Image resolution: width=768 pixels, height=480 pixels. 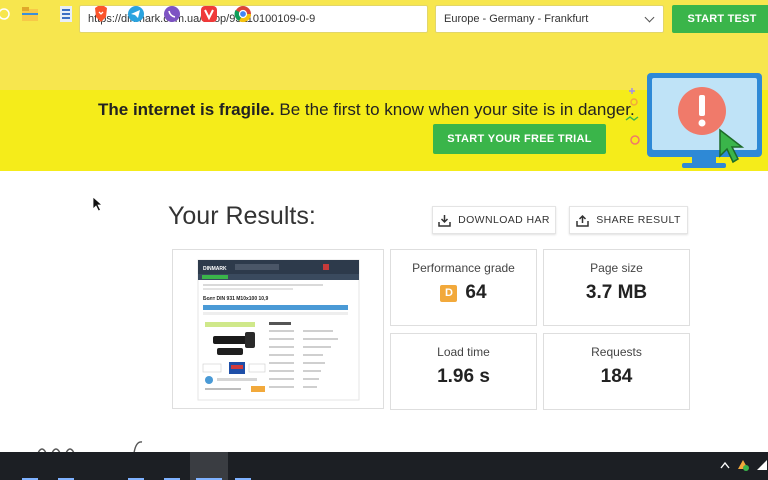 I want to click on system-tray, so click(x=744, y=466).